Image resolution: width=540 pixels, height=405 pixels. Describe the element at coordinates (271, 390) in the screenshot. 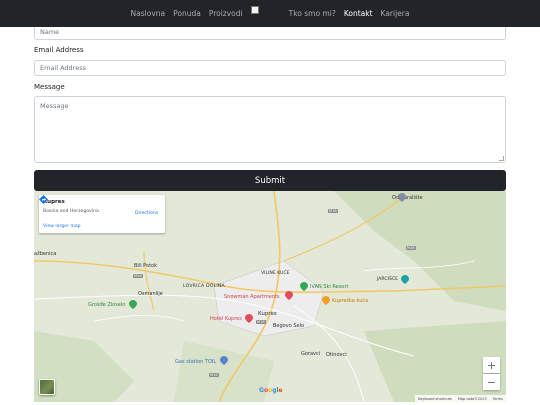

I see `google-logo: Google` at that location.